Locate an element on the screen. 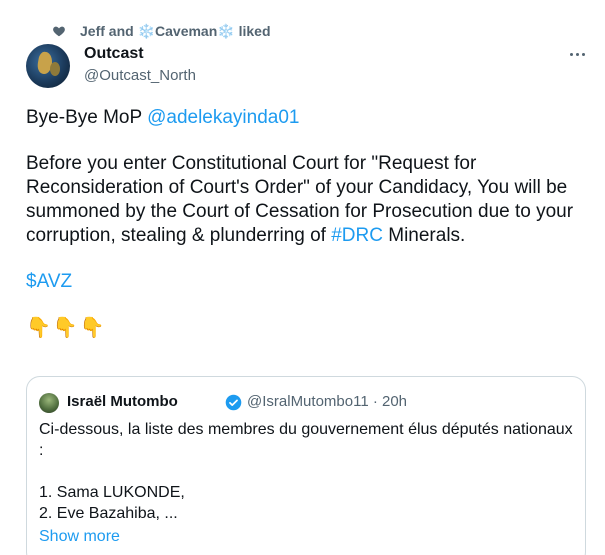 The width and height of the screenshot is (605, 555). verified-badge-icon is located at coordinates (233, 402).